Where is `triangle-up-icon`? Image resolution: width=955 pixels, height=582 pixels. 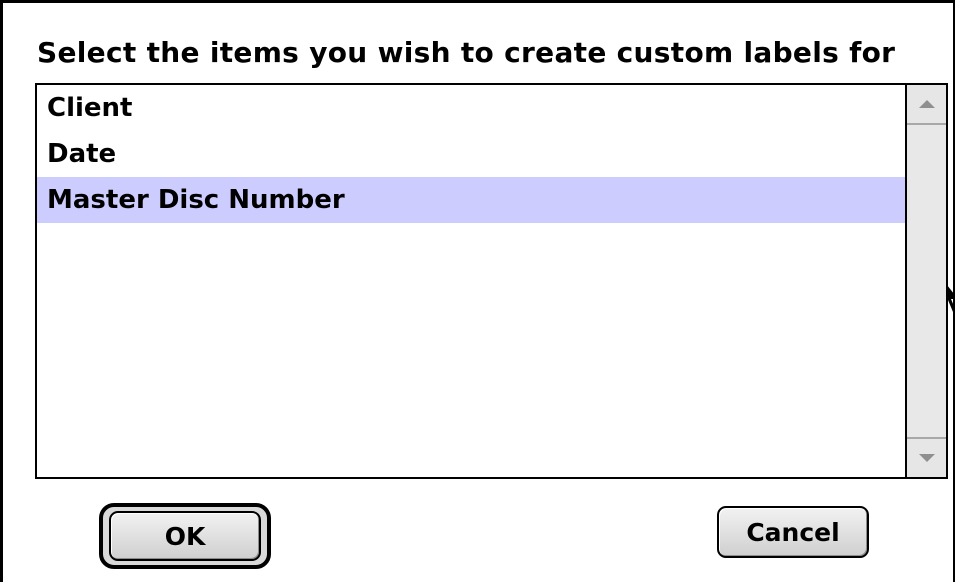 triangle-up-icon is located at coordinates (926, 104).